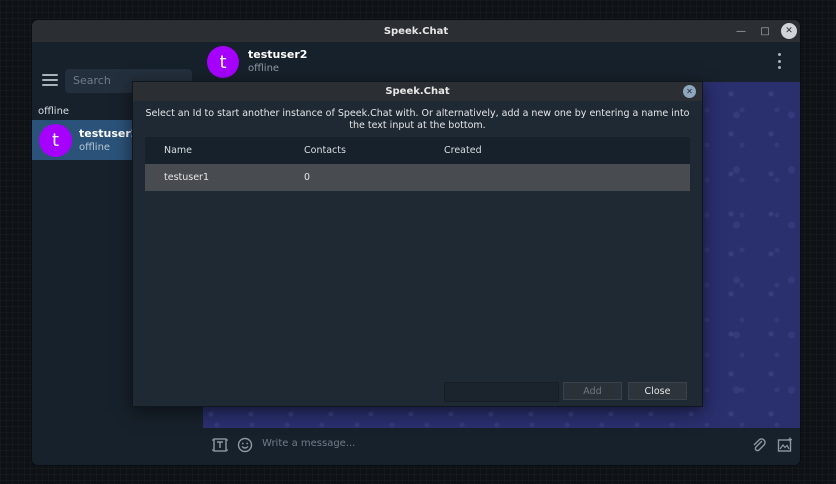 The height and width of the screenshot is (484, 836). Describe the element at coordinates (109, 133) in the screenshot. I see `chat-item-name: testuser2` at that location.